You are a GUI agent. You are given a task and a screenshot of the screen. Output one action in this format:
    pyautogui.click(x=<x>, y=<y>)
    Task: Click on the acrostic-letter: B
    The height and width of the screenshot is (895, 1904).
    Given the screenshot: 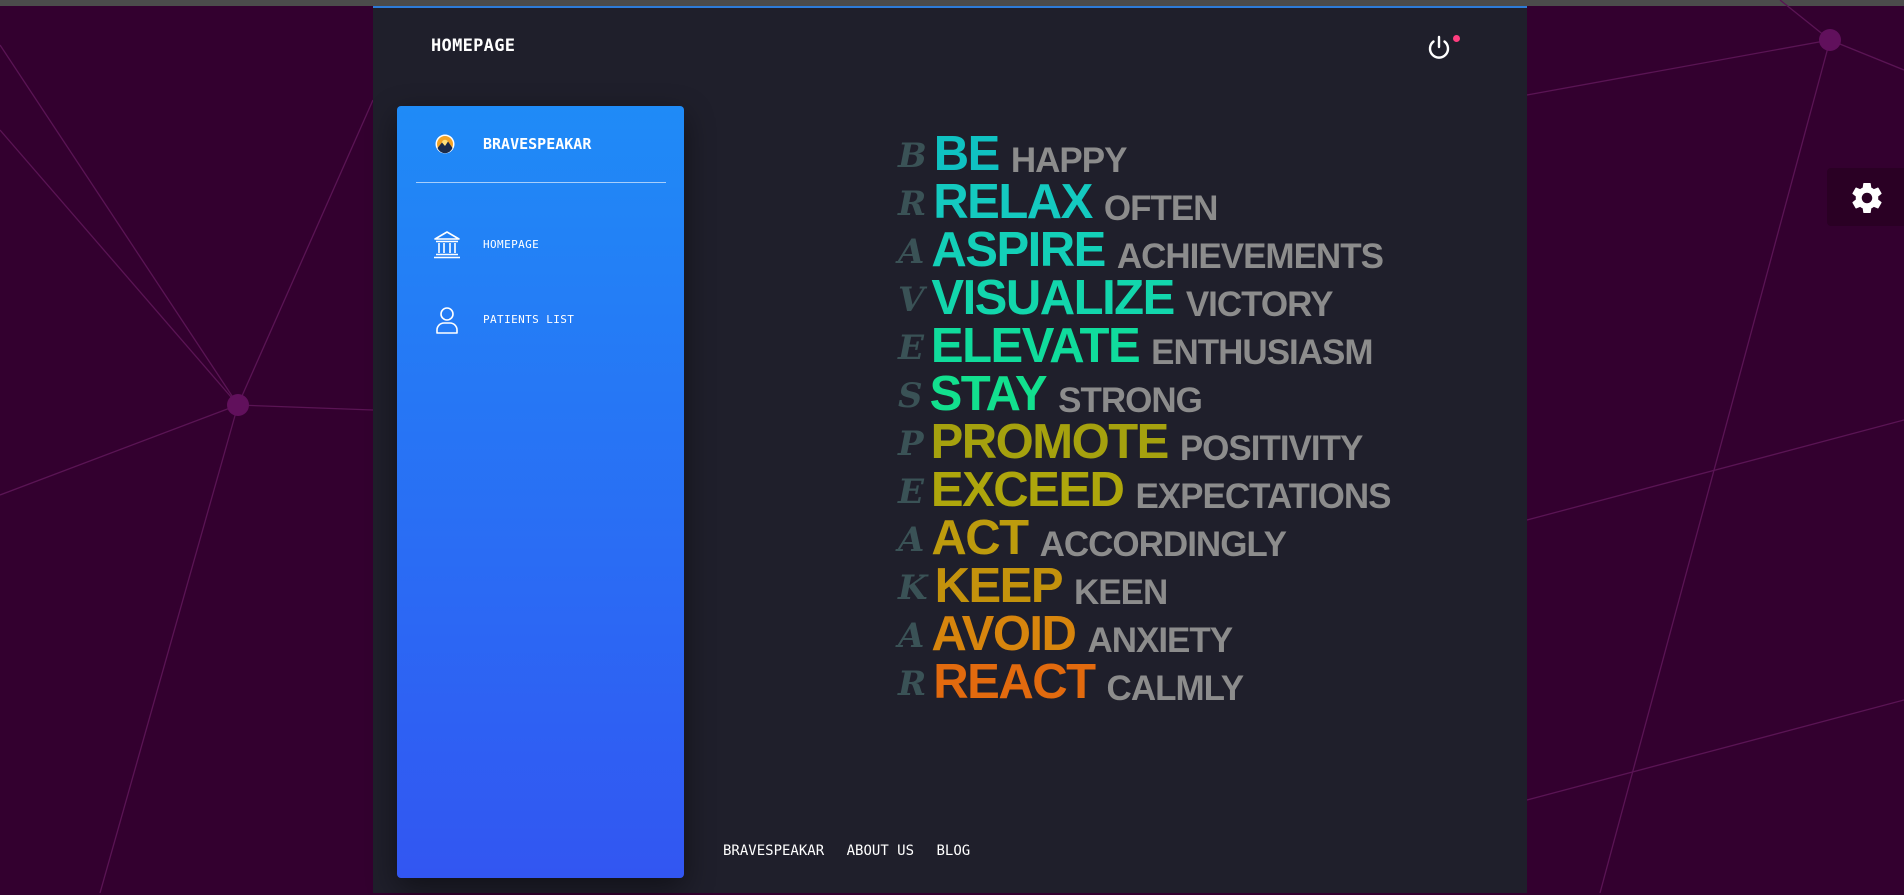 What is the action you would take?
    pyautogui.click(x=912, y=156)
    